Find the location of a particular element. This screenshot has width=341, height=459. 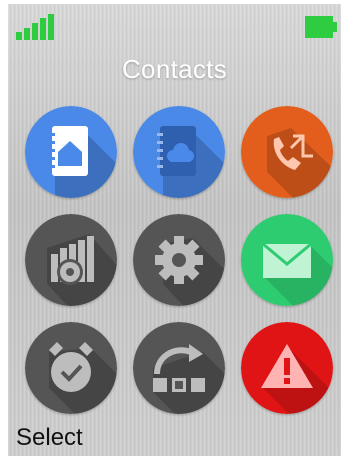

contacts-cloud-tile is located at coordinates (179, 152).